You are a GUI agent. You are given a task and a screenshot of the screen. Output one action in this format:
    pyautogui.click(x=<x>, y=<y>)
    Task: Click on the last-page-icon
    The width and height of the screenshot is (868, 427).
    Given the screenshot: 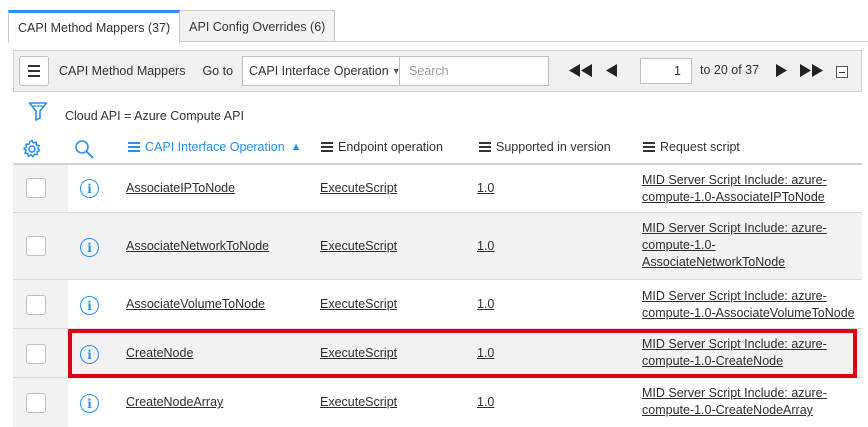 What is the action you would take?
    pyautogui.click(x=812, y=70)
    